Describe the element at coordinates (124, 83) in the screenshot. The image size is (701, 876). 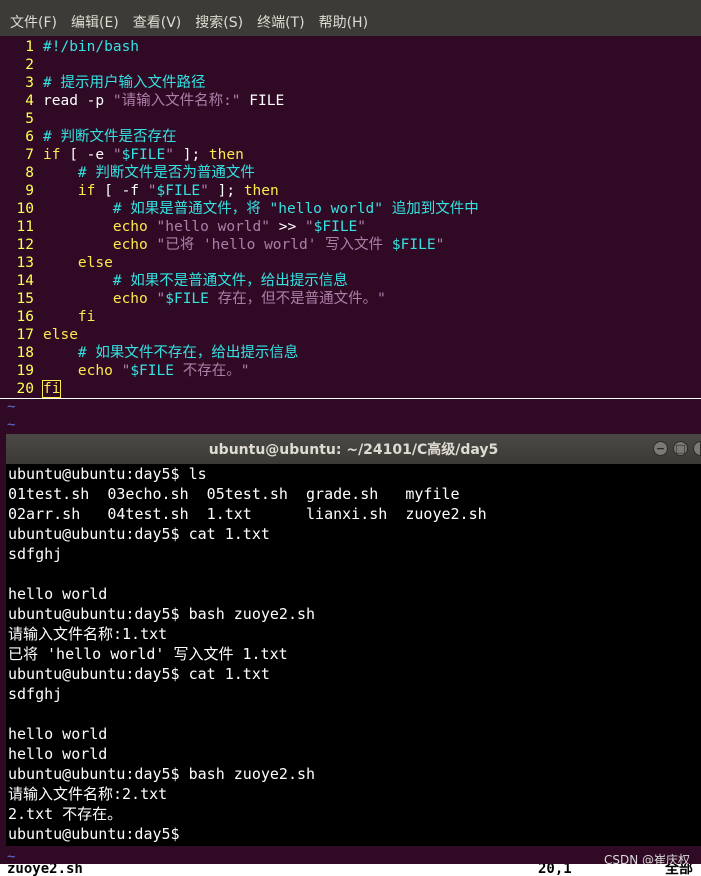
I see `code-token: # 提示用户输入文件路径` at that location.